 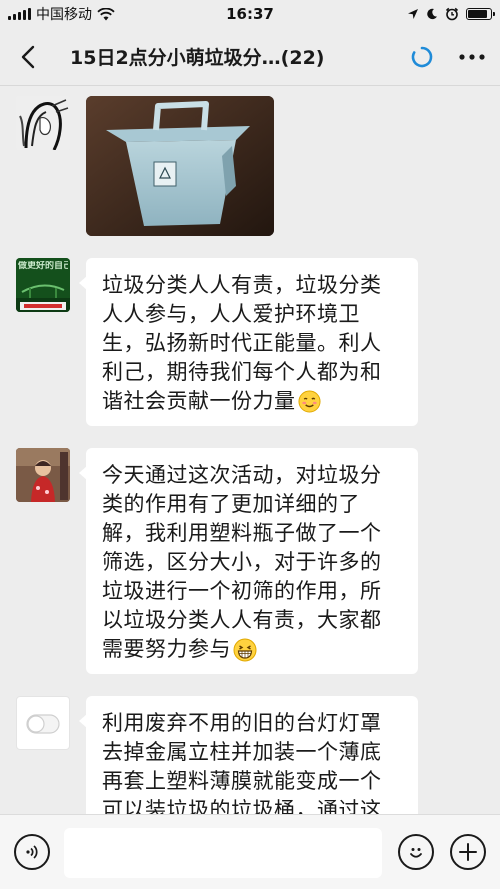 I want to click on child-photo-avatar, so click(x=43, y=475).